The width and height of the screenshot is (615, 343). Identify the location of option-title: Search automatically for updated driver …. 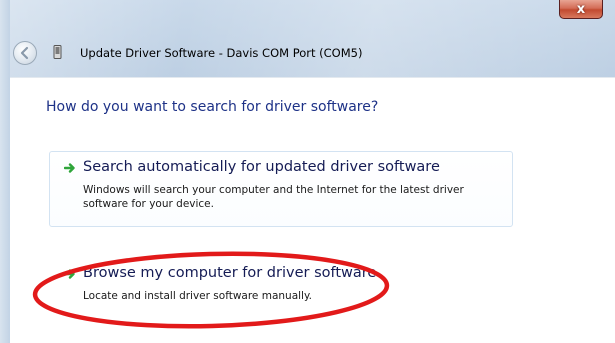
(261, 167).